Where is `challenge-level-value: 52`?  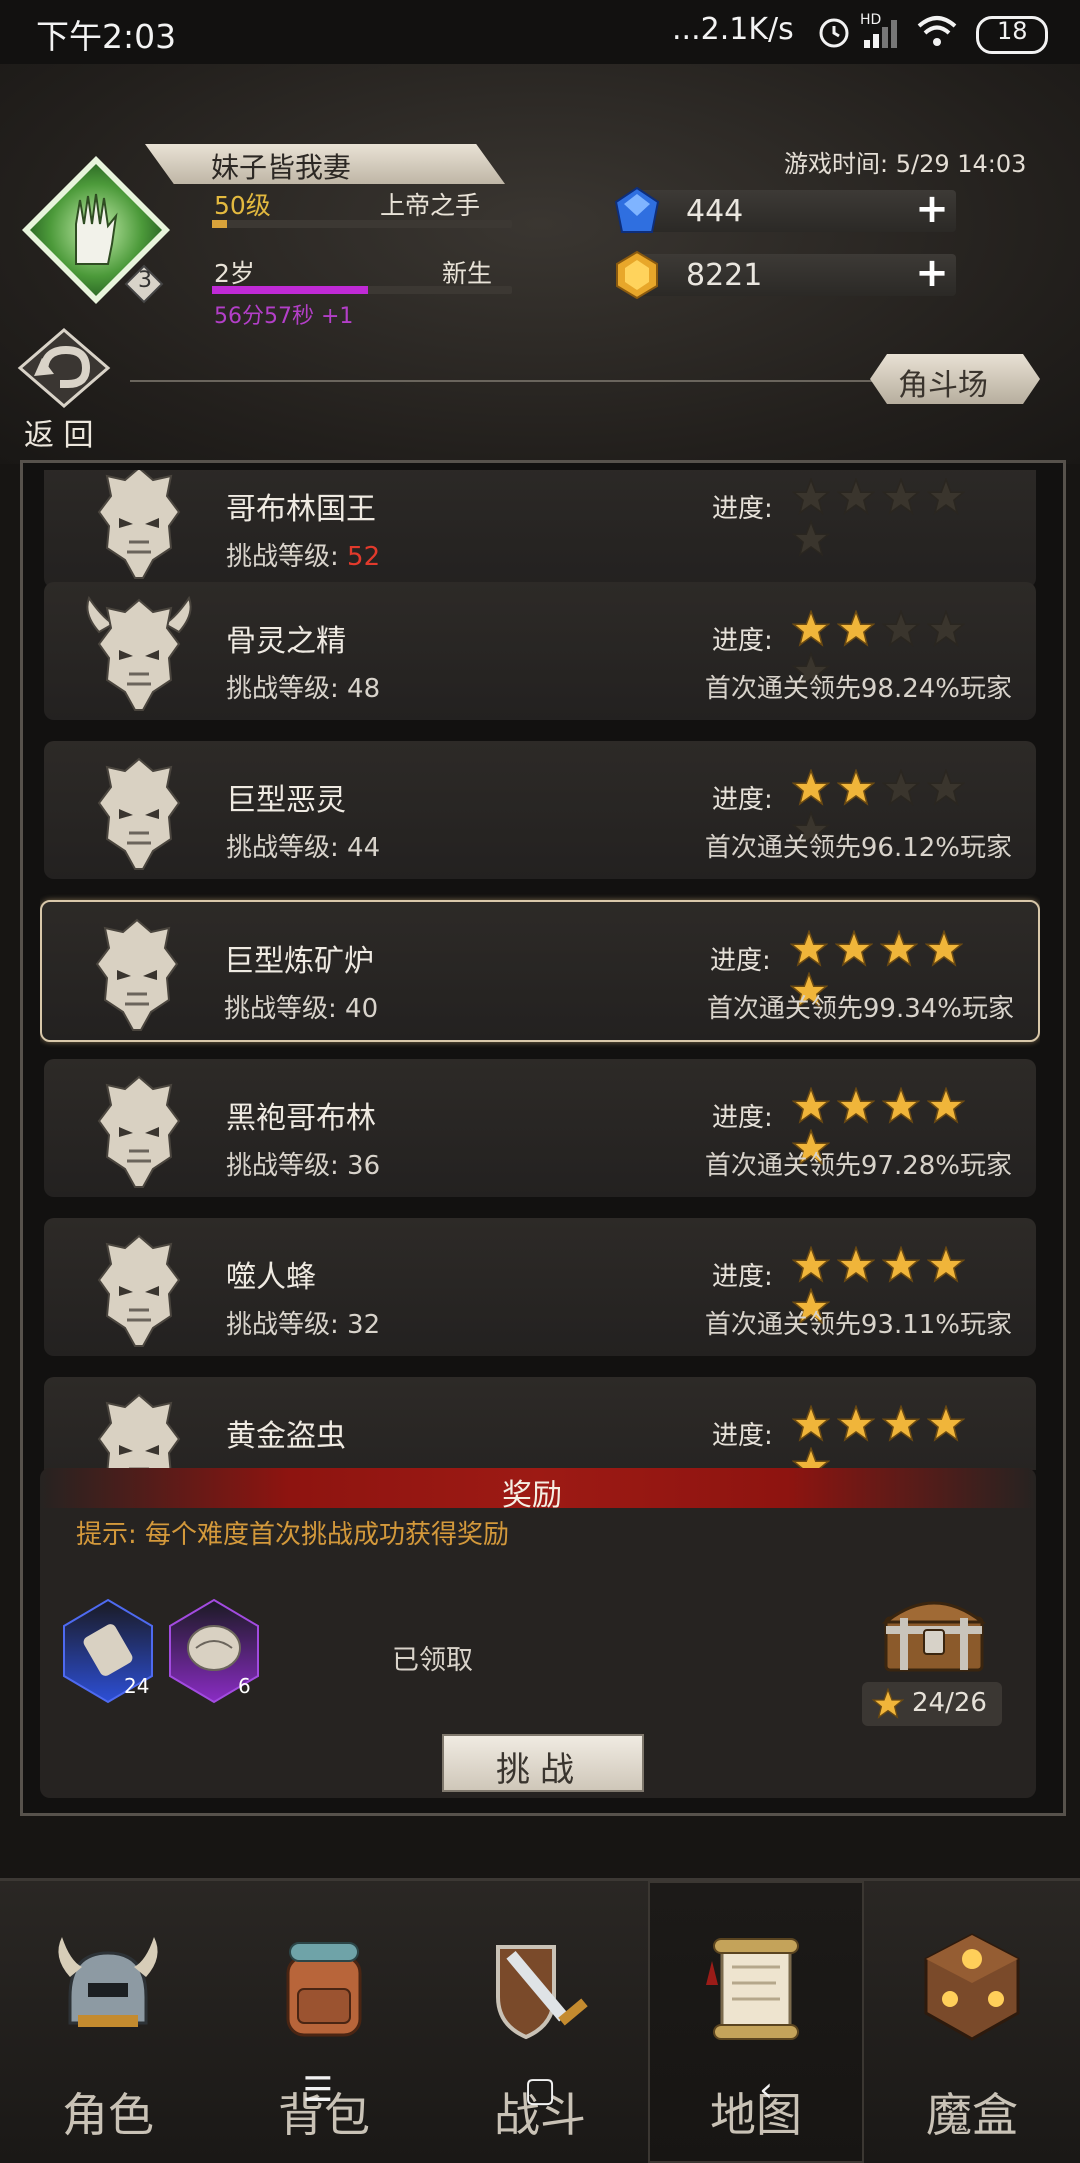
challenge-level-value: 52 is located at coordinates (364, 557).